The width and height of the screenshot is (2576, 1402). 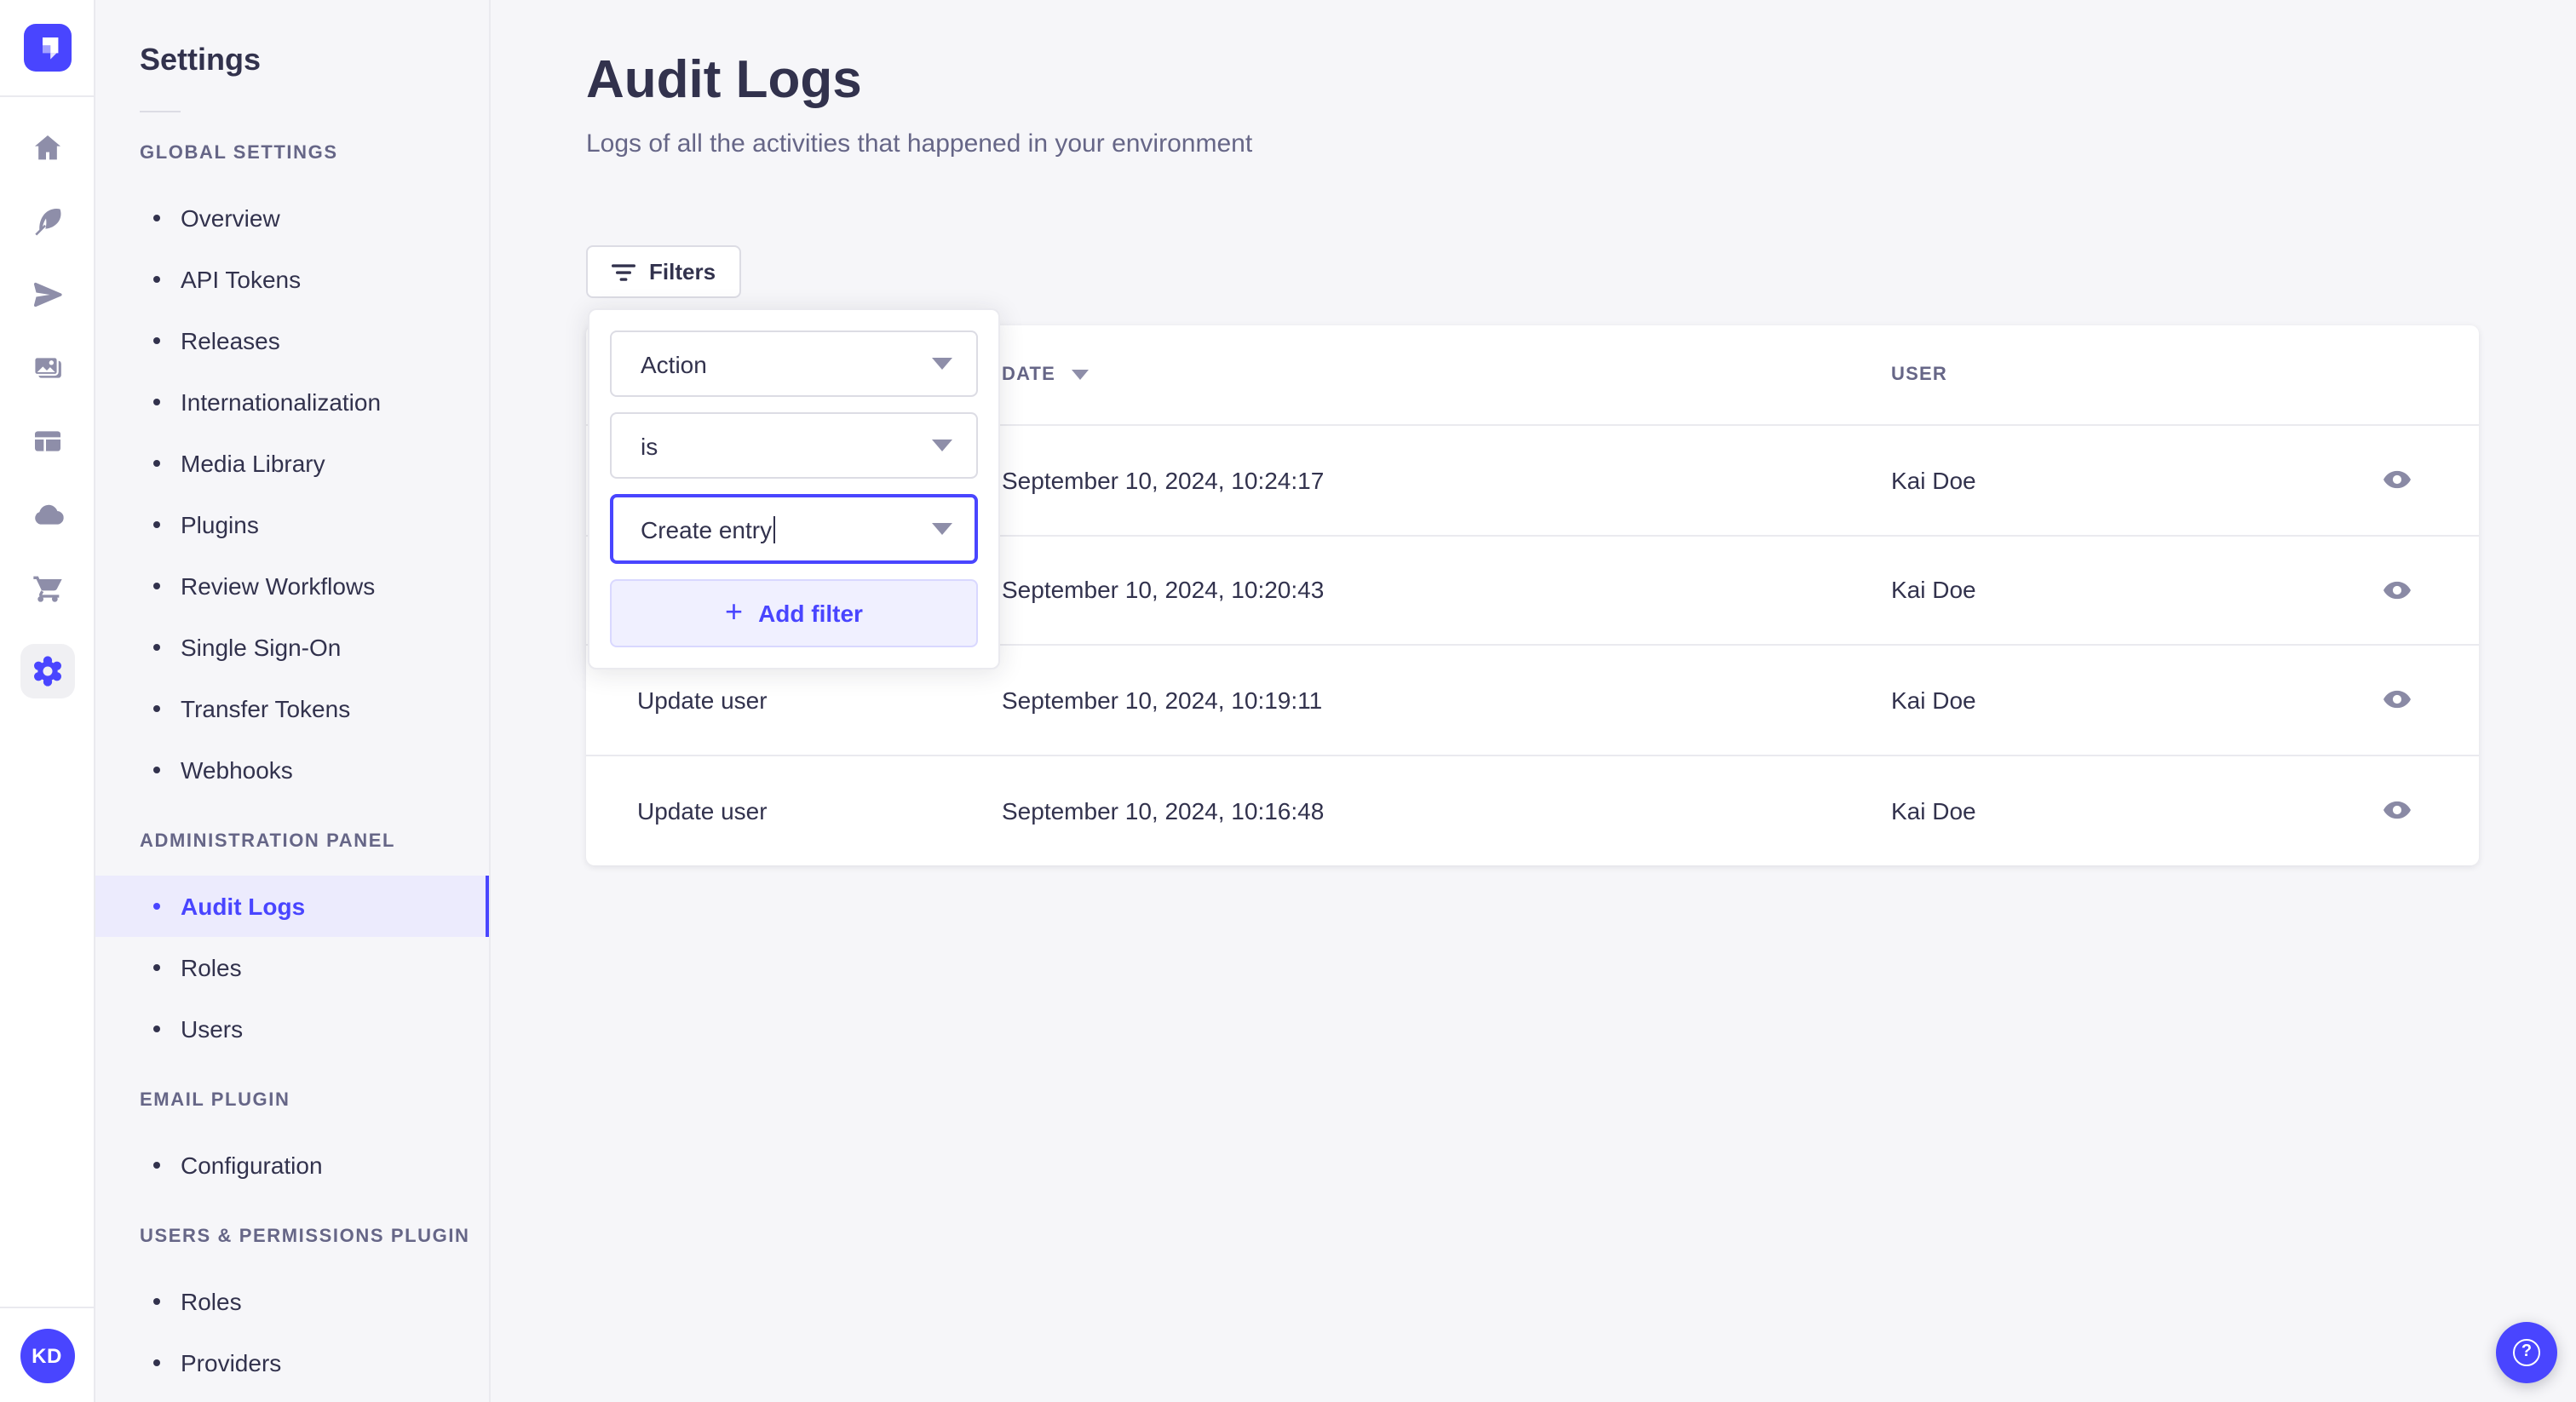 What do you see at coordinates (231, 218) in the screenshot?
I see `sidebar-item-label: Overview` at bounding box center [231, 218].